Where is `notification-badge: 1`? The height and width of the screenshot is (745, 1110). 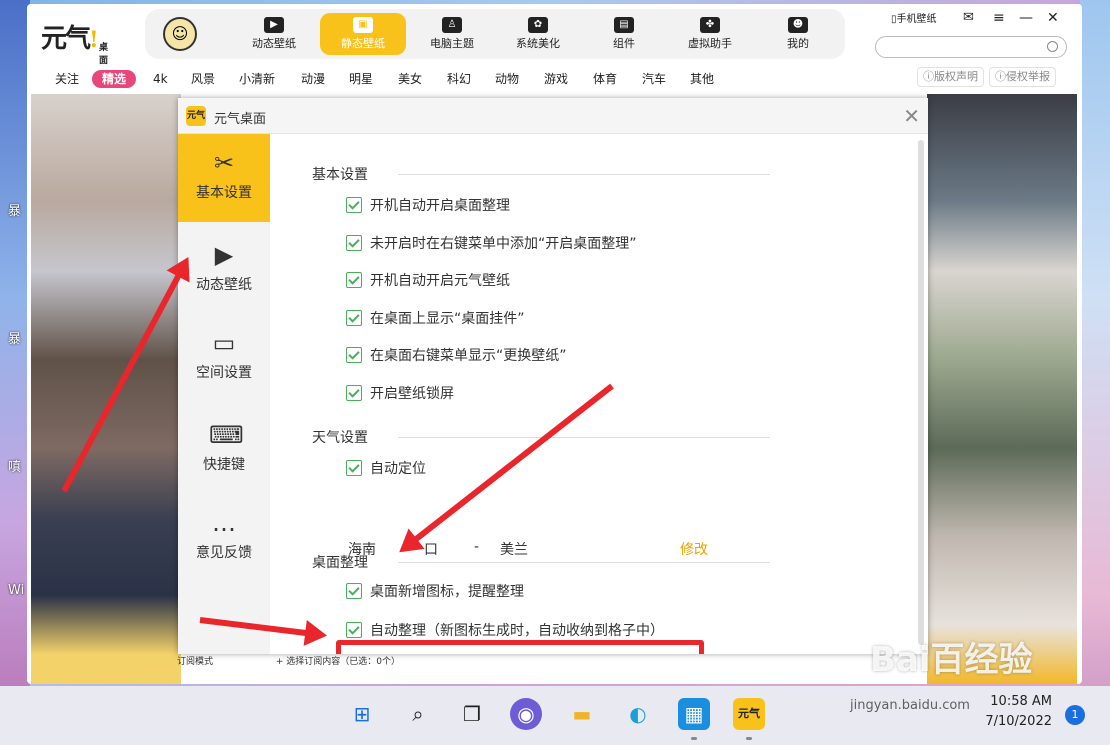 notification-badge: 1 is located at coordinates (1075, 715).